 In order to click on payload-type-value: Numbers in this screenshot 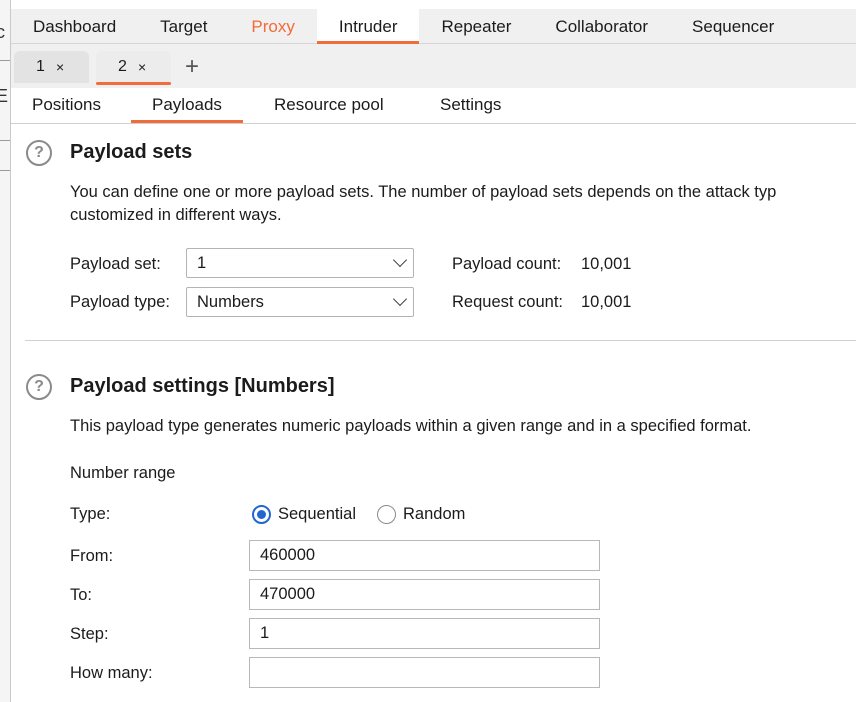, I will do `click(230, 302)`.